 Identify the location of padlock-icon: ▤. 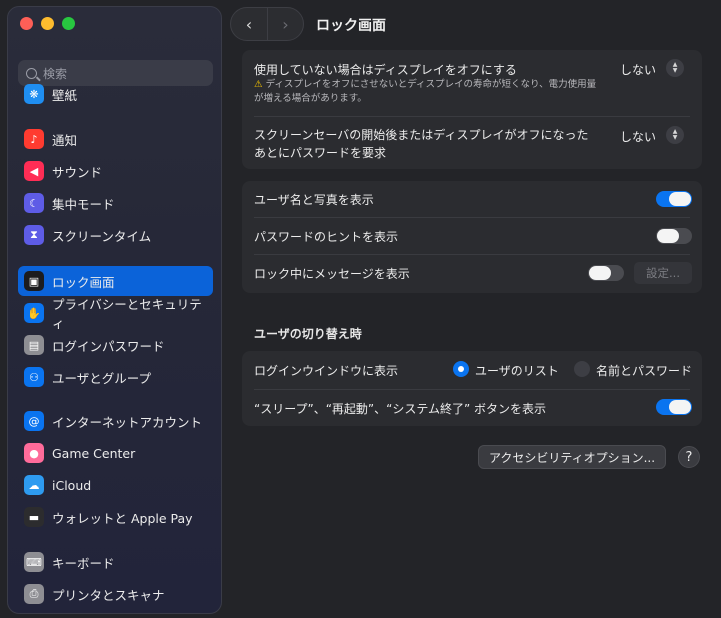
(34, 345).